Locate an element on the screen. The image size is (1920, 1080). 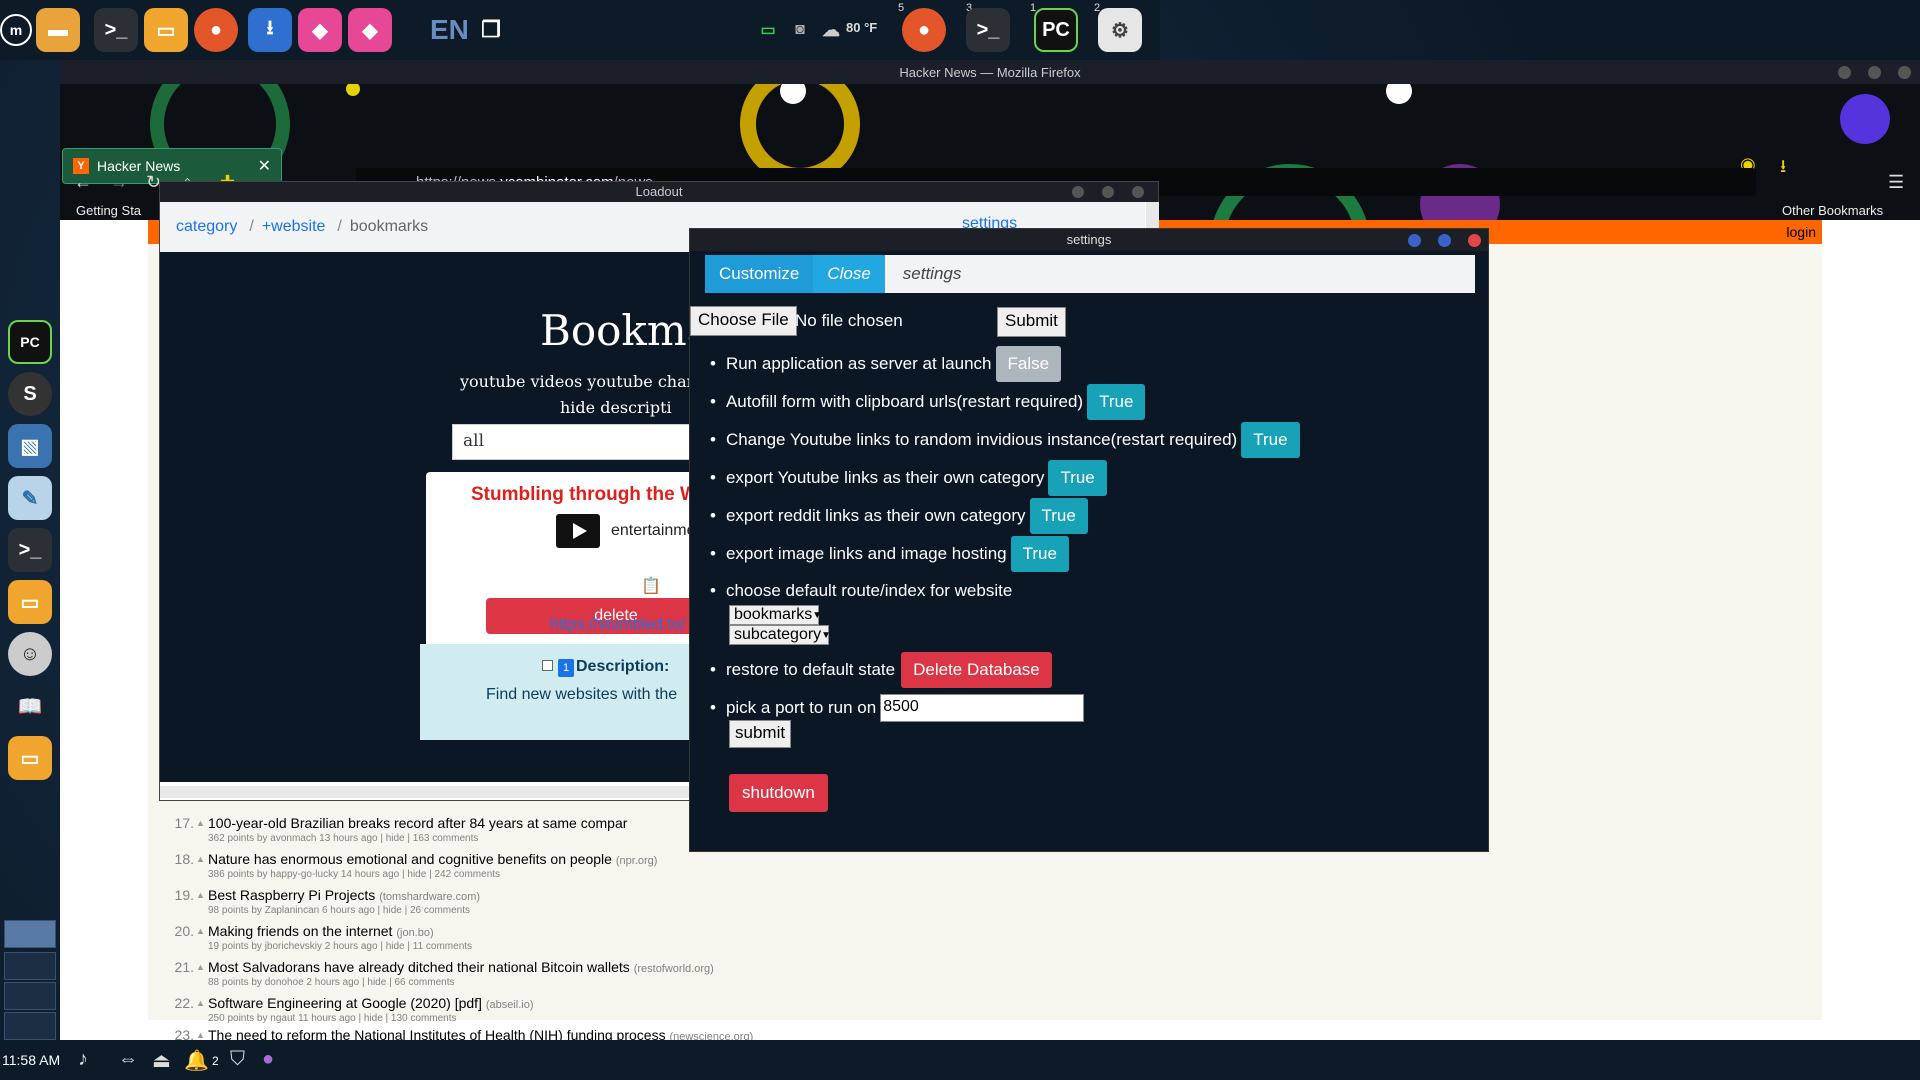
pycharm-window-icon: PC is located at coordinates (1056, 30).